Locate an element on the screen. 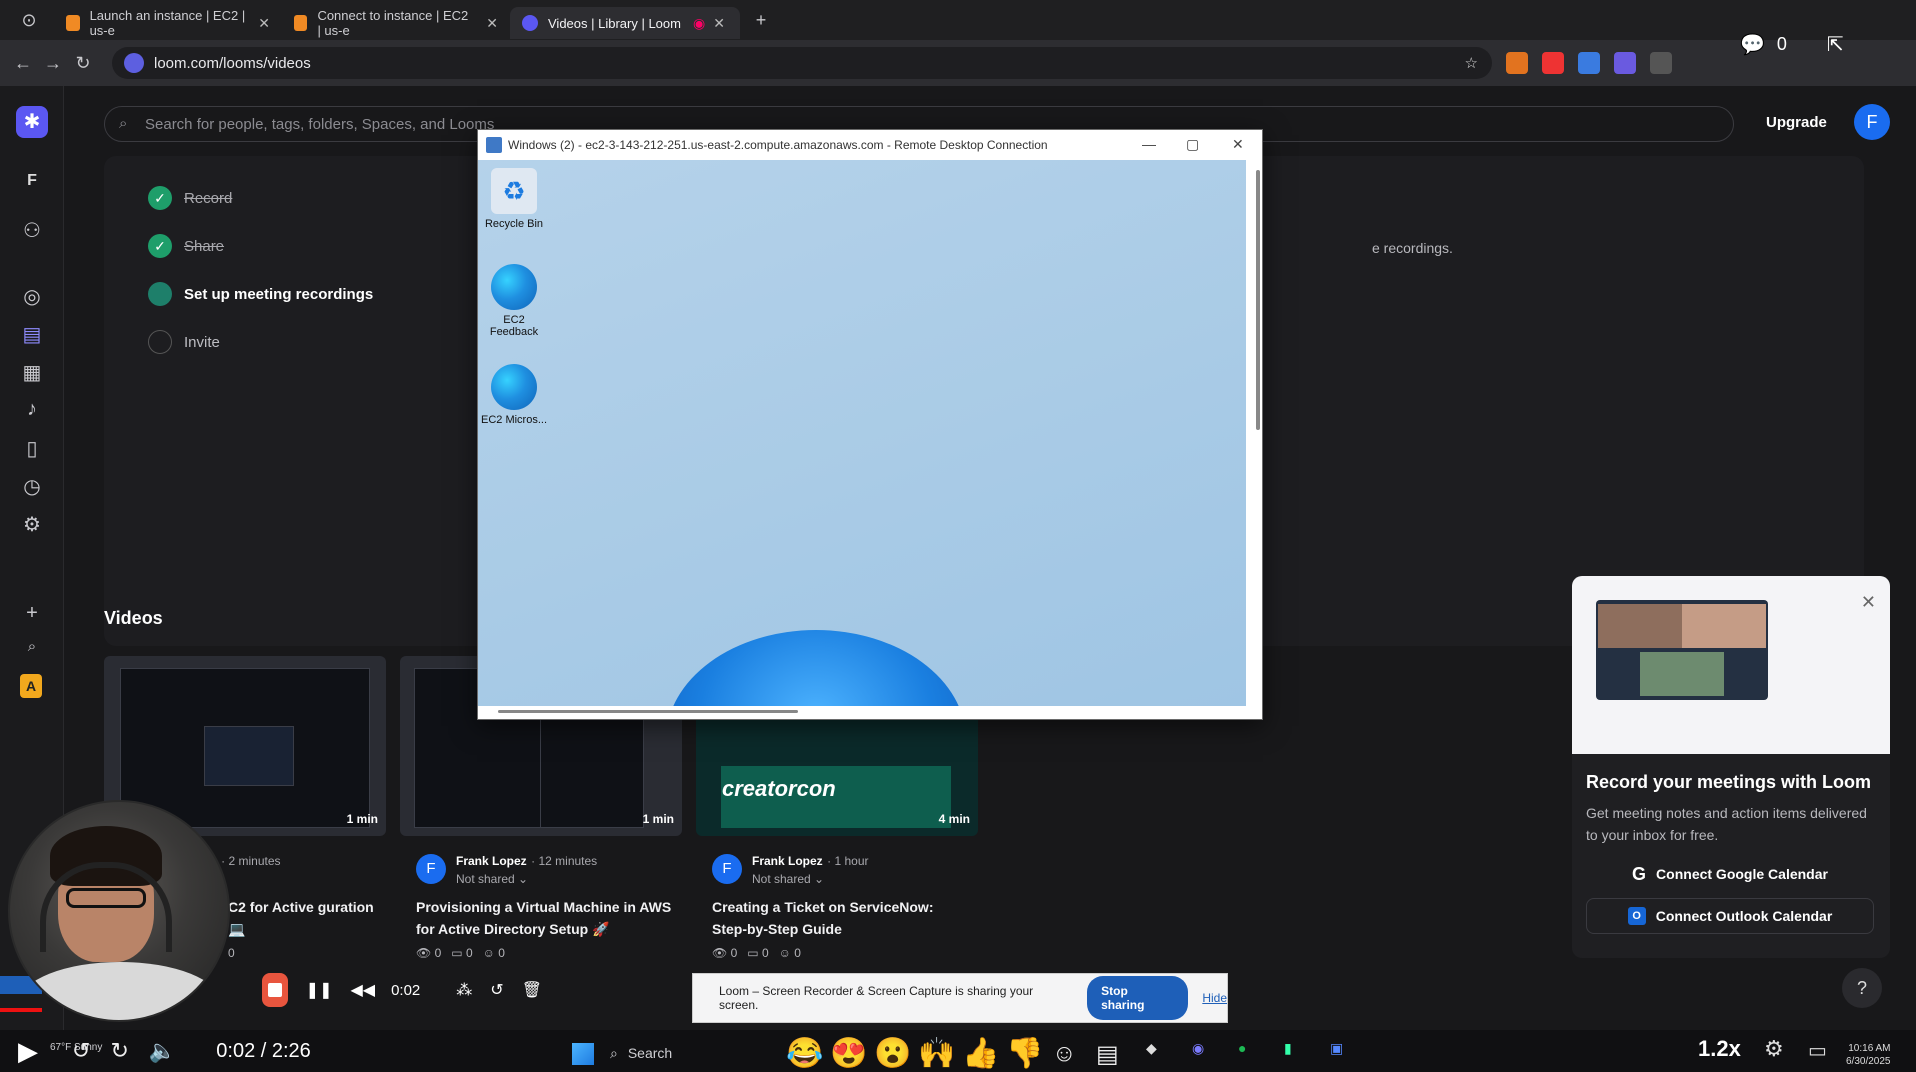 This screenshot has width=1916, height=1072. loom-logo-icon: ✱ is located at coordinates (32, 122).